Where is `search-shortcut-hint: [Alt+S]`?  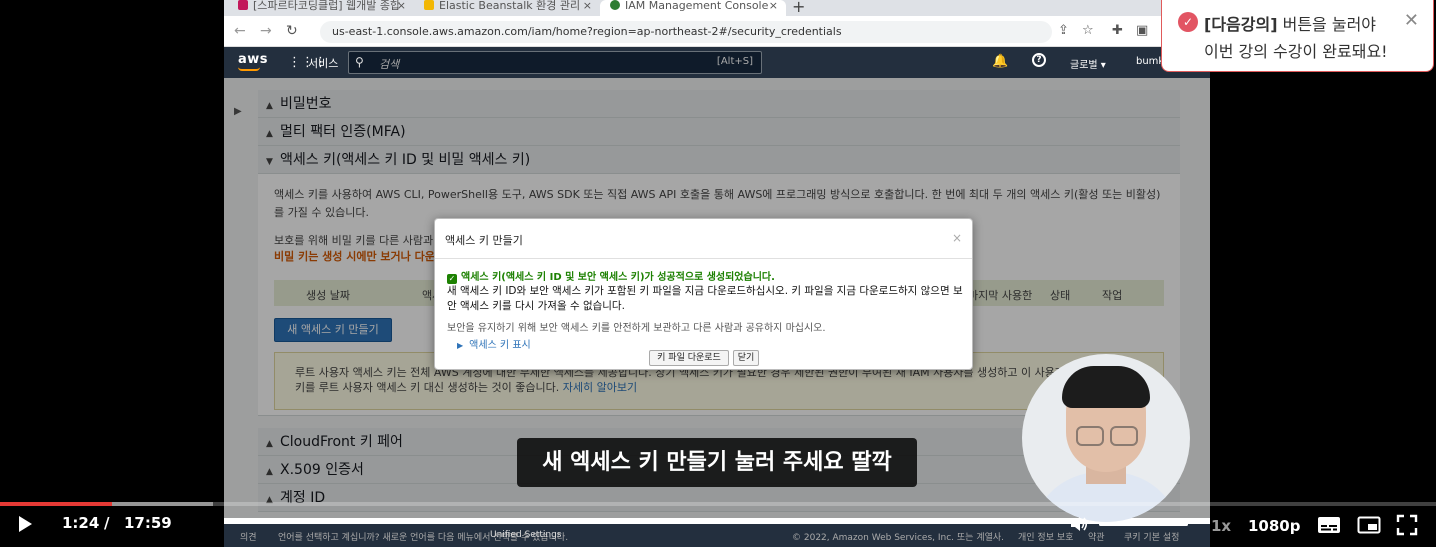
search-shortcut-hint: [Alt+S] is located at coordinates (734, 61).